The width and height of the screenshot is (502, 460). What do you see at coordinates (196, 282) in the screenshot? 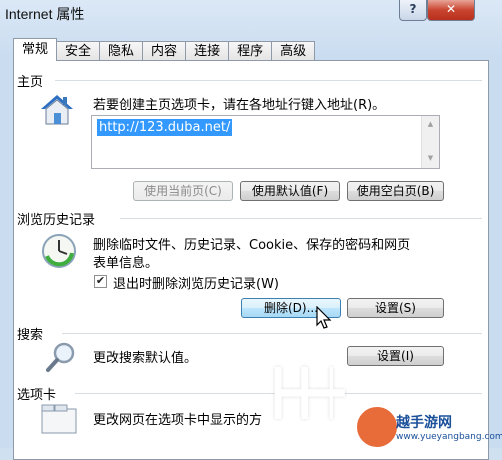
I see `delete-on-exit-label: 退出时删除浏览历史记录(W)` at bounding box center [196, 282].